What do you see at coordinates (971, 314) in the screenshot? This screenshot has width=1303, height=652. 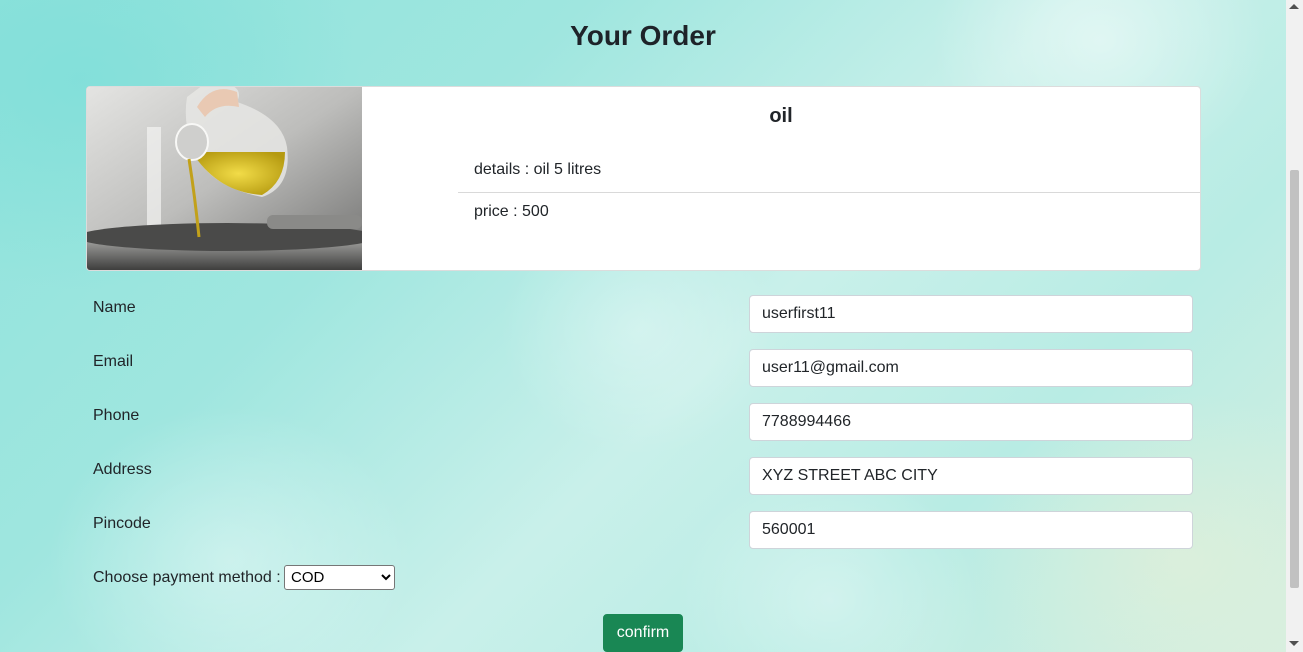 I see `name-field` at bounding box center [971, 314].